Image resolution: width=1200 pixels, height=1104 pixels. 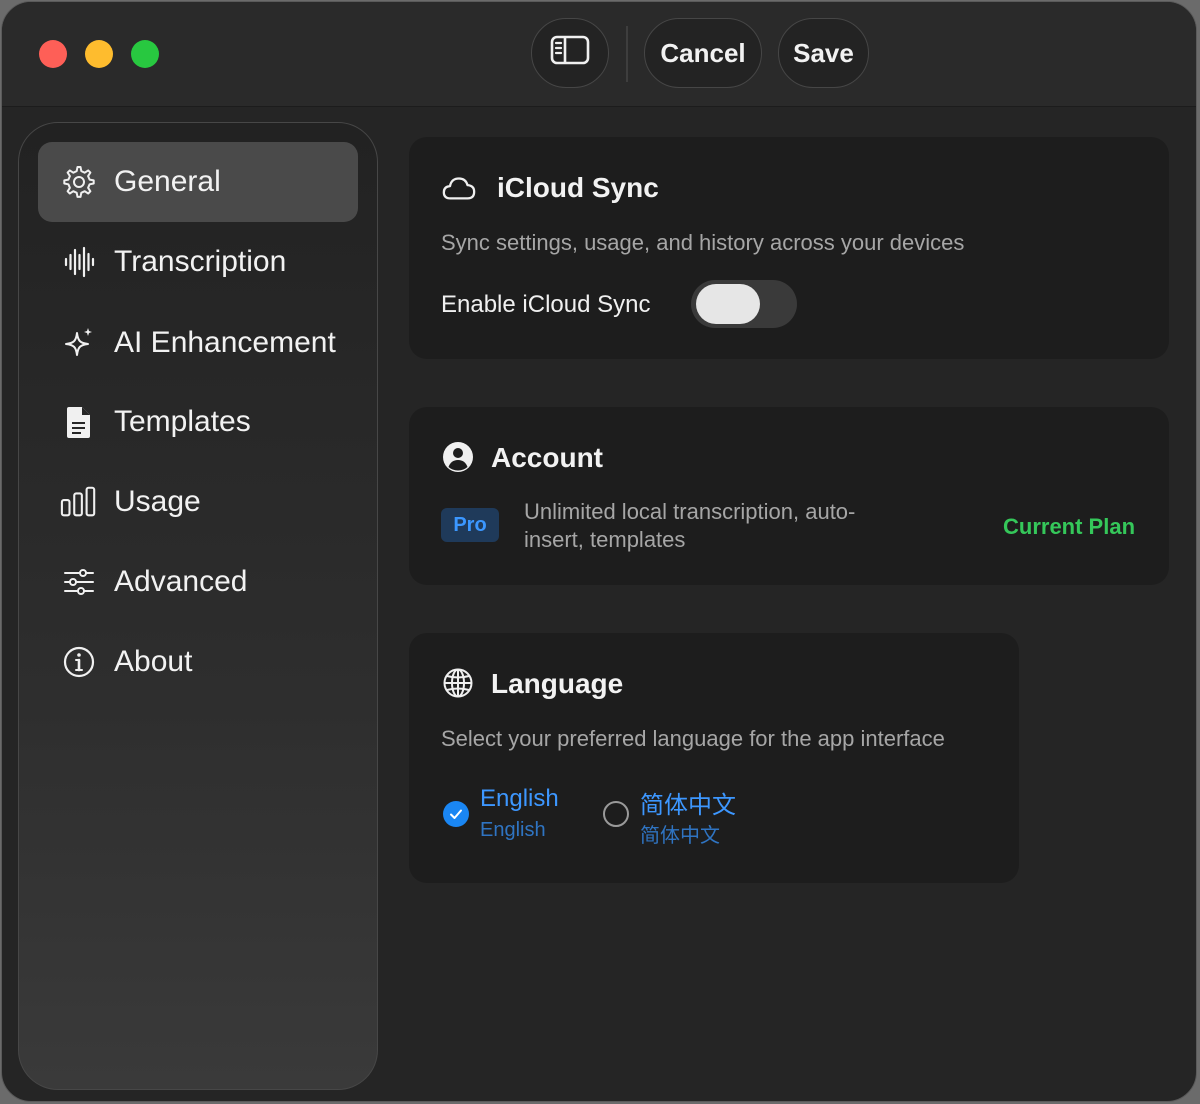 What do you see at coordinates (823, 53) in the screenshot?
I see `save-button: Save` at bounding box center [823, 53].